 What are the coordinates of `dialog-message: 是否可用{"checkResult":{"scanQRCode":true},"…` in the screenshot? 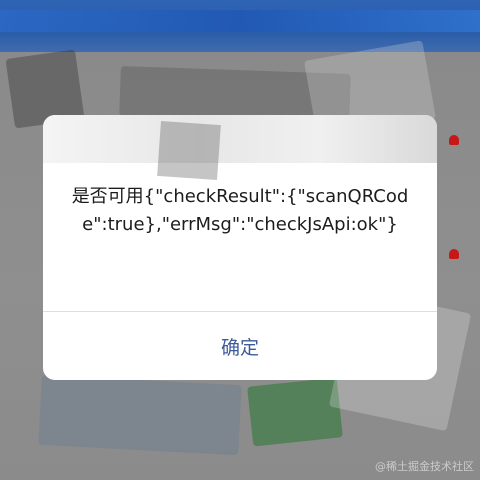 It's located at (240, 210).